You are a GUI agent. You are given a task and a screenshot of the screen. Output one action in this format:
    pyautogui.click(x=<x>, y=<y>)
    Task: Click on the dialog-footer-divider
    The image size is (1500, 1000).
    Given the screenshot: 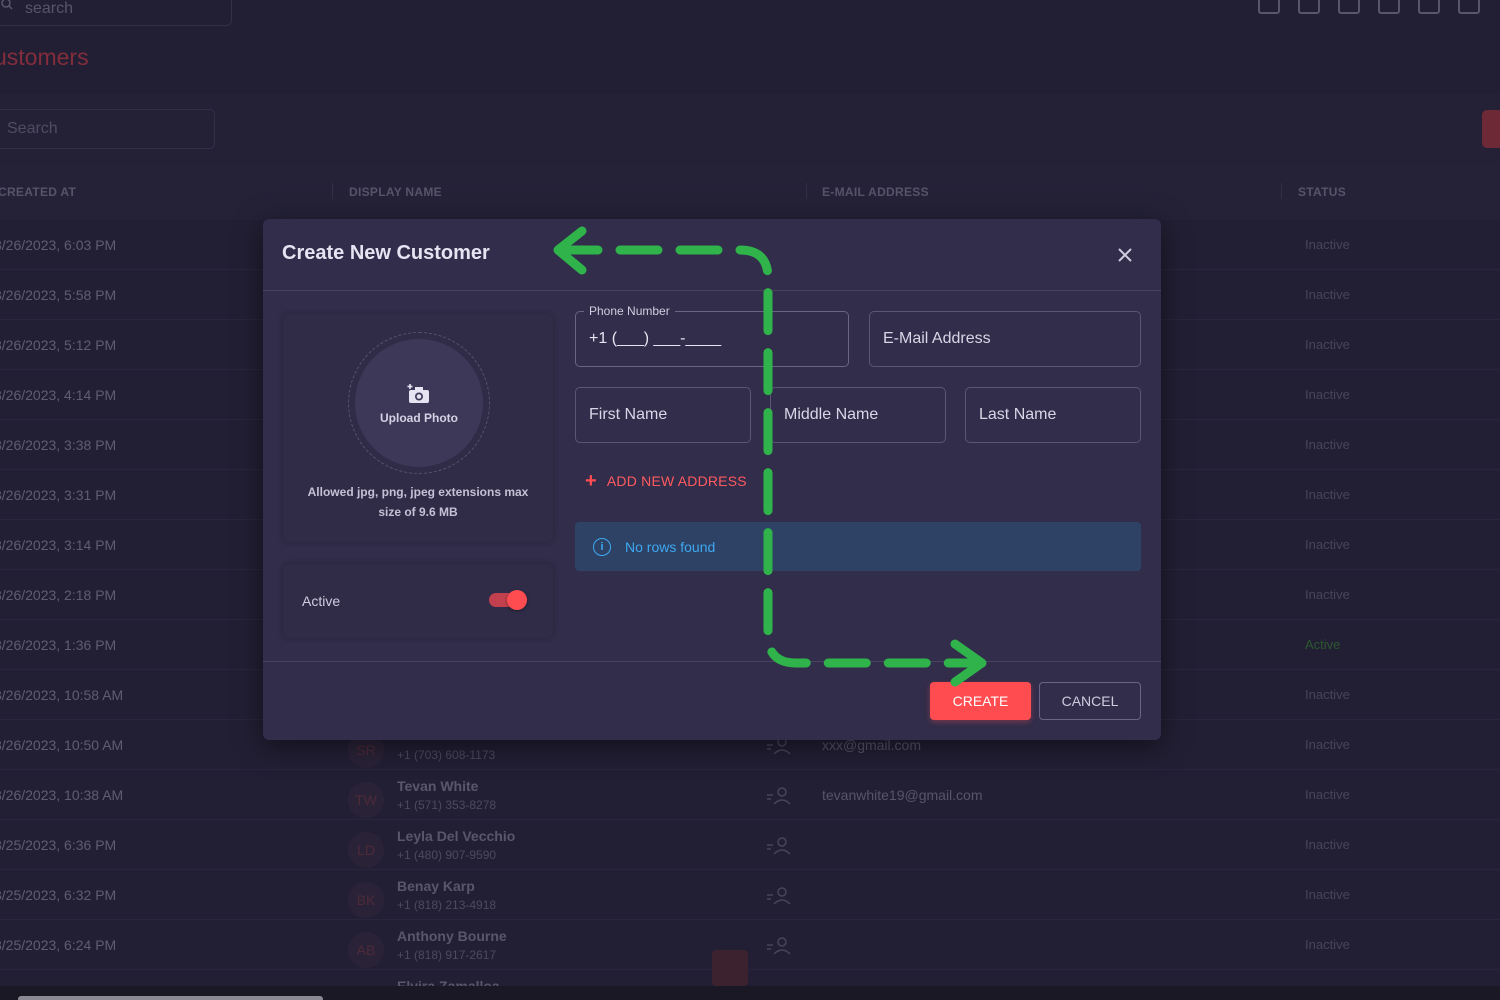 What is the action you would take?
    pyautogui.click(x=712, y=661)
    